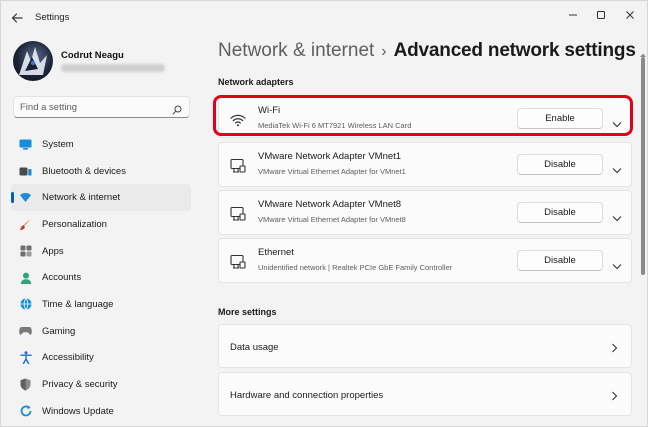 The height and width of the screenshot is (427, 648). What do you see at coordinates (425, 346) in the screenshot?
I see `data-usage-link: Data usage` at bounding box center [425, 346].